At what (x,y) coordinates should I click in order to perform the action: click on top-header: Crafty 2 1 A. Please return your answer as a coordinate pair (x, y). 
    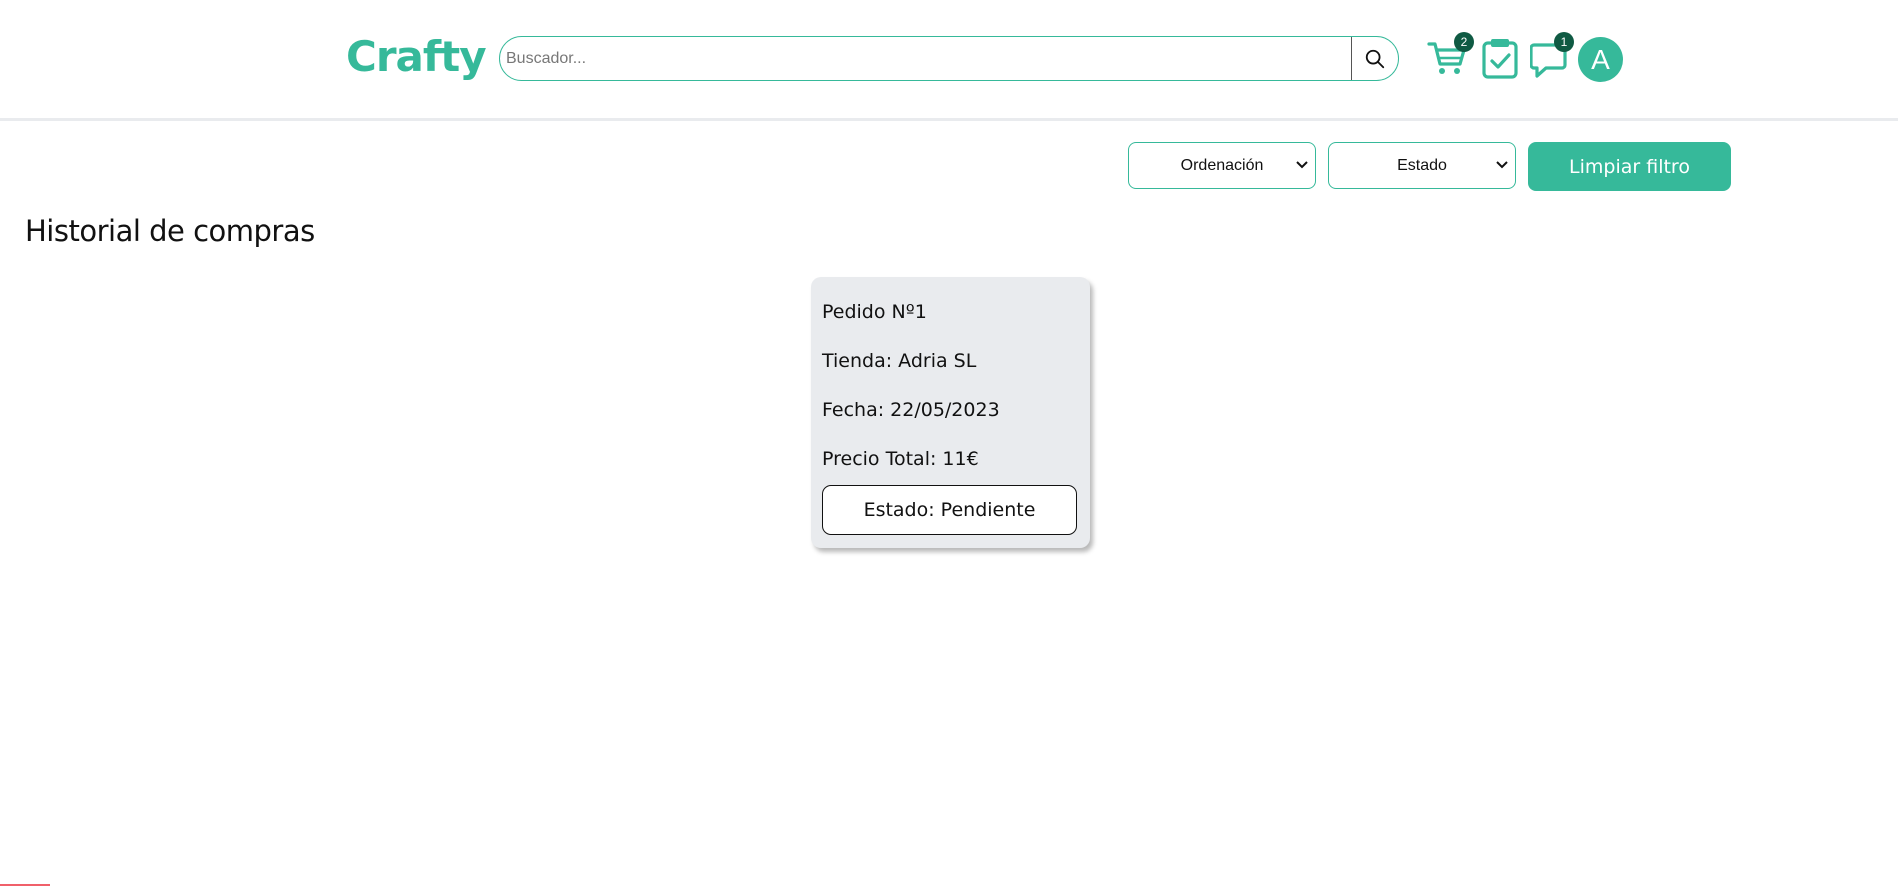
    Looking at the image, I should click on (949, 60).